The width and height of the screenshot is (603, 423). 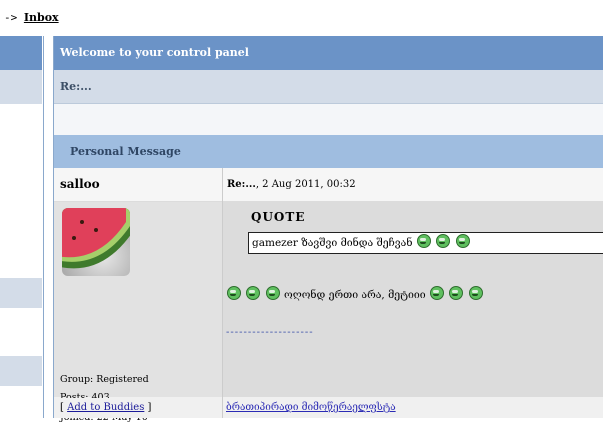 I want to click on author-name: salloo, so click(x=80, y=184).